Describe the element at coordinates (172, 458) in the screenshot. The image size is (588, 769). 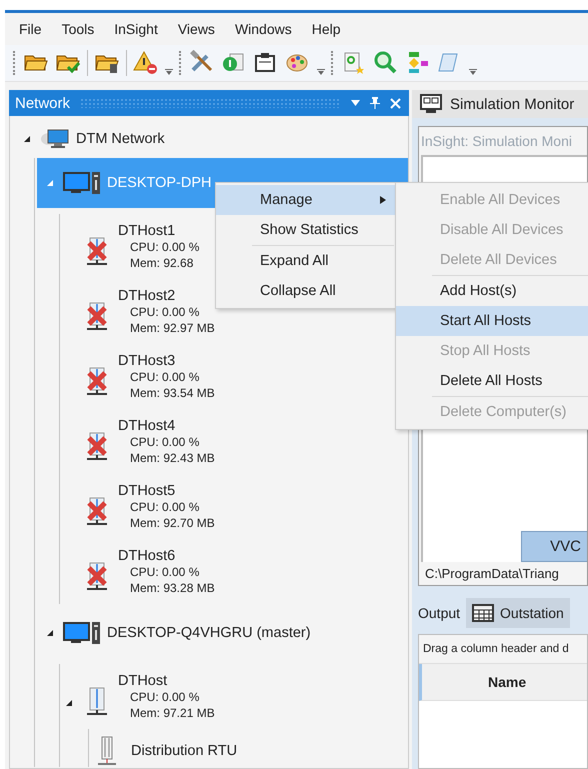
I see `memory-reading: Mem: 92.43 MB` at that location.